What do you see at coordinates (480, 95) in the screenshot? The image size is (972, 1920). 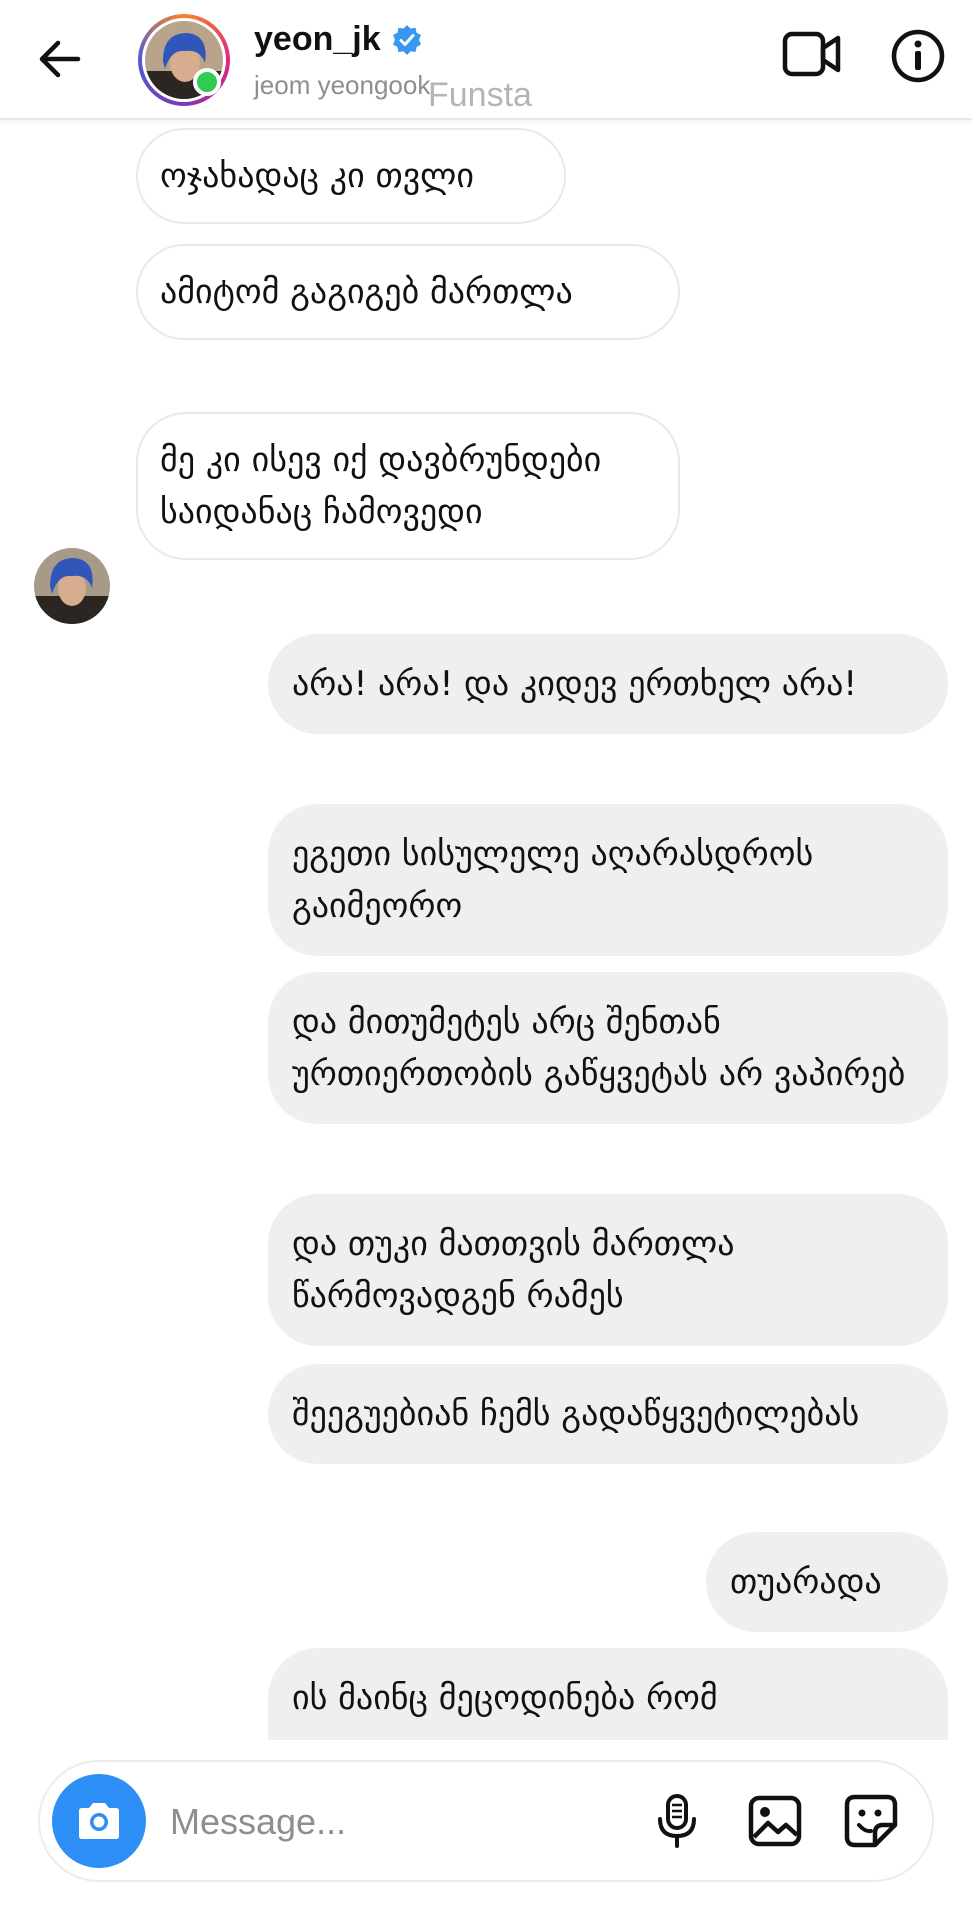 I see `watermark-text: Funsta` at bounding box center [480, 95].